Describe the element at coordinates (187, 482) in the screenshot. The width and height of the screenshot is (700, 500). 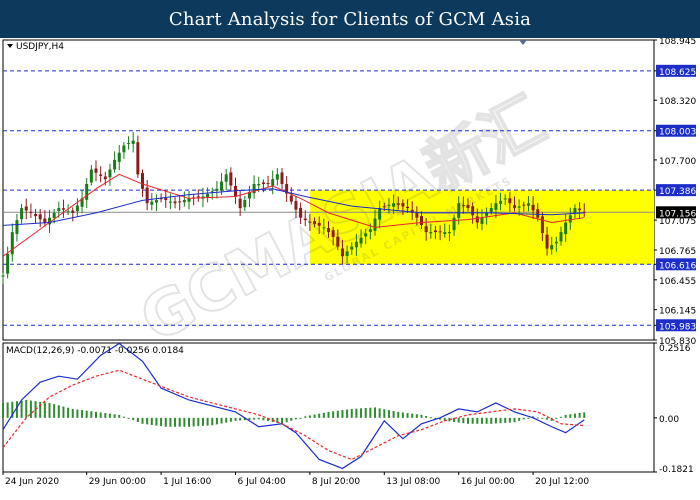
I see `x-tick-label: 1 Jul 16:00` at that location.